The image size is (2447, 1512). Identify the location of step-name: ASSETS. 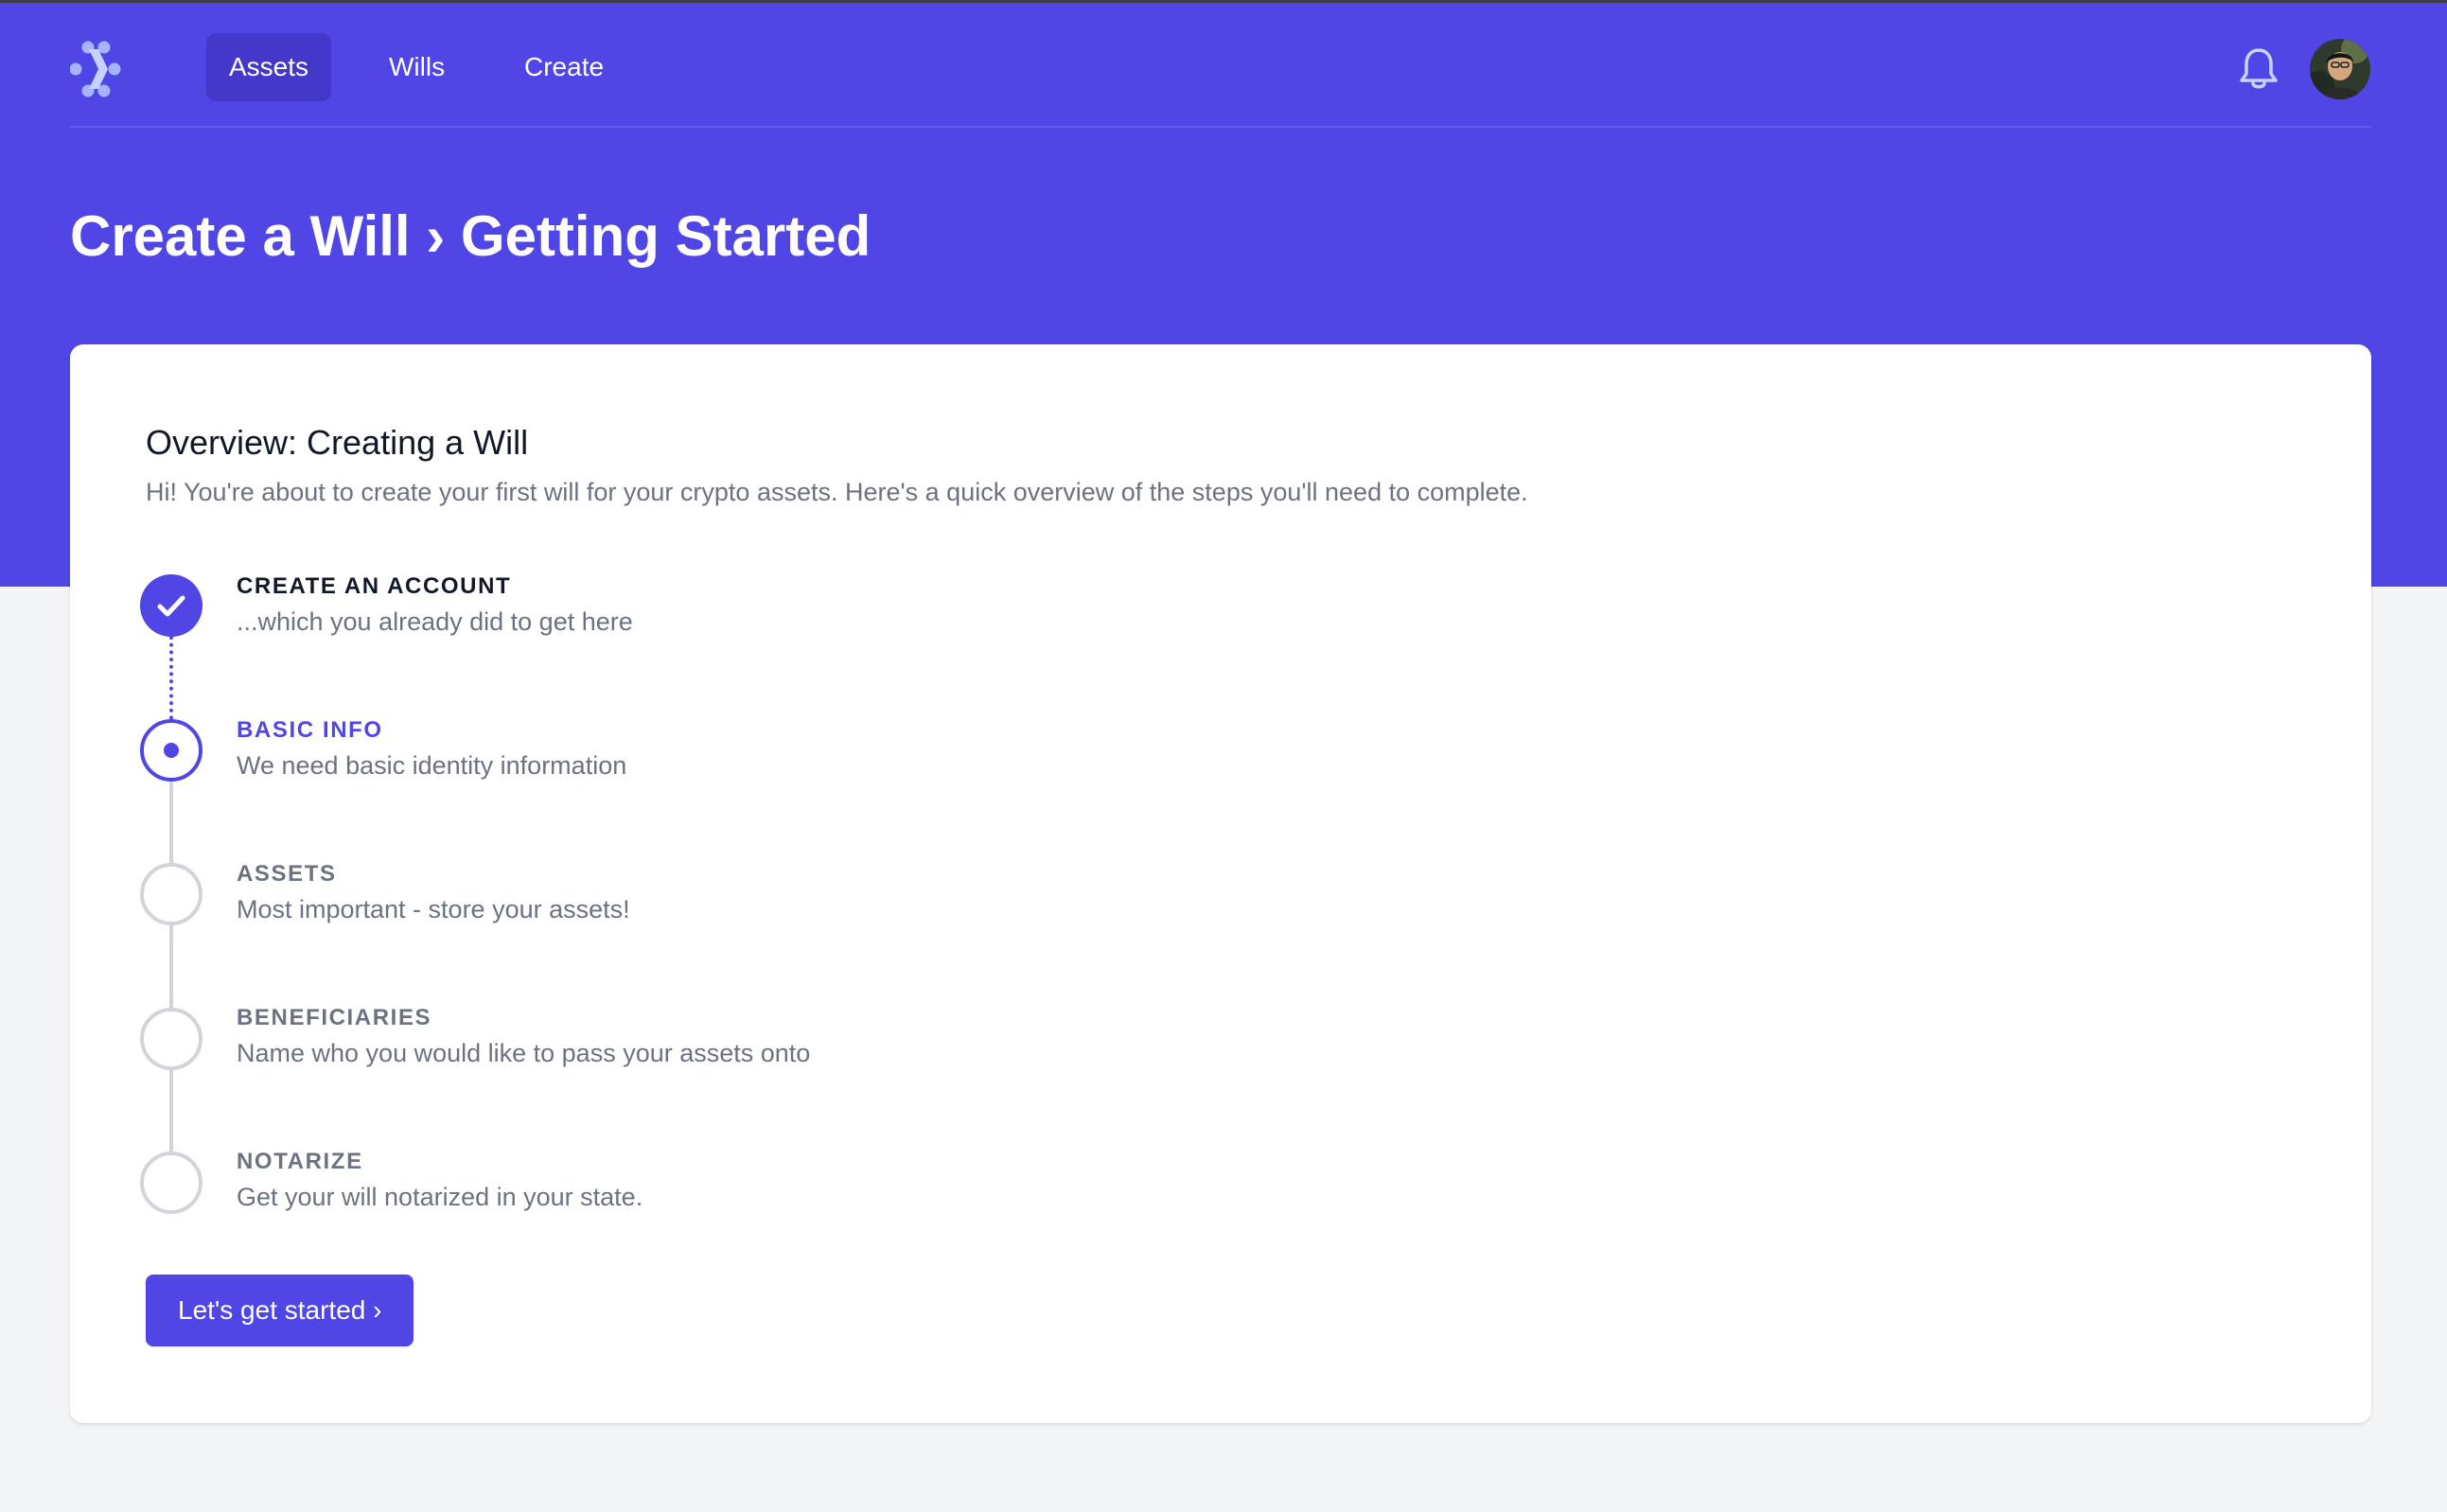
(287, 874).